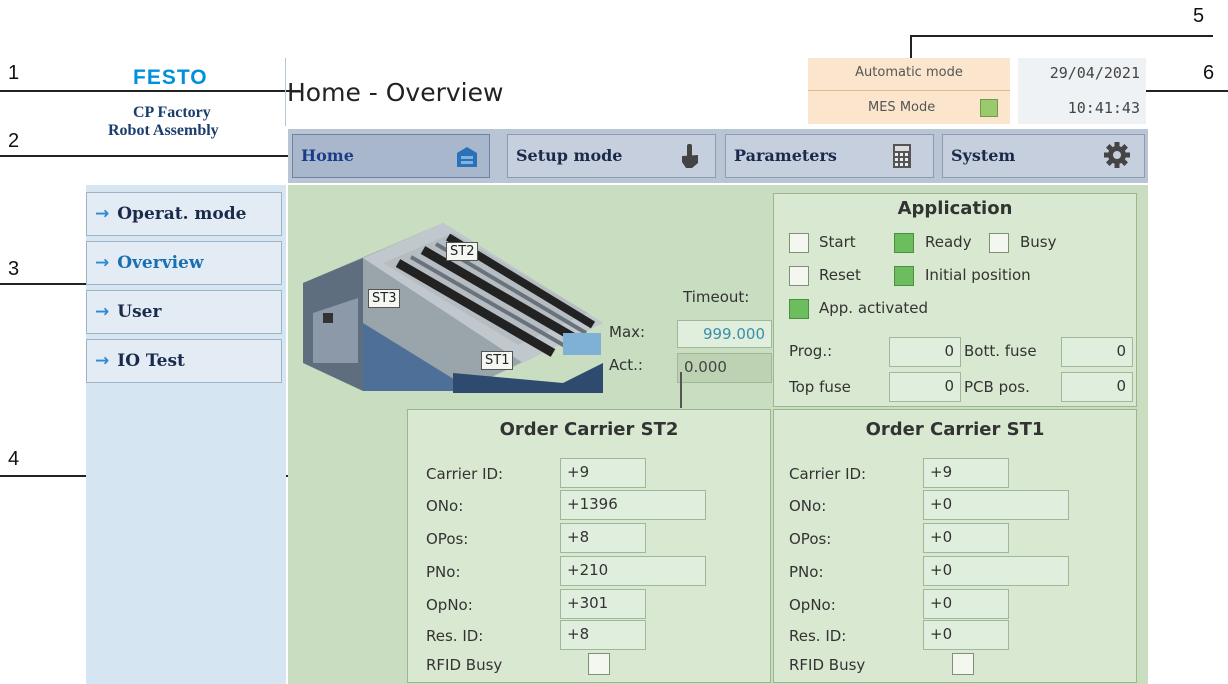 Image resolution: width=1228 pixels, height=684 pixels. Describe the element at coordinates (963, 664) in the screenshot. I see `st1-rfid-busy-indicator` at that location.